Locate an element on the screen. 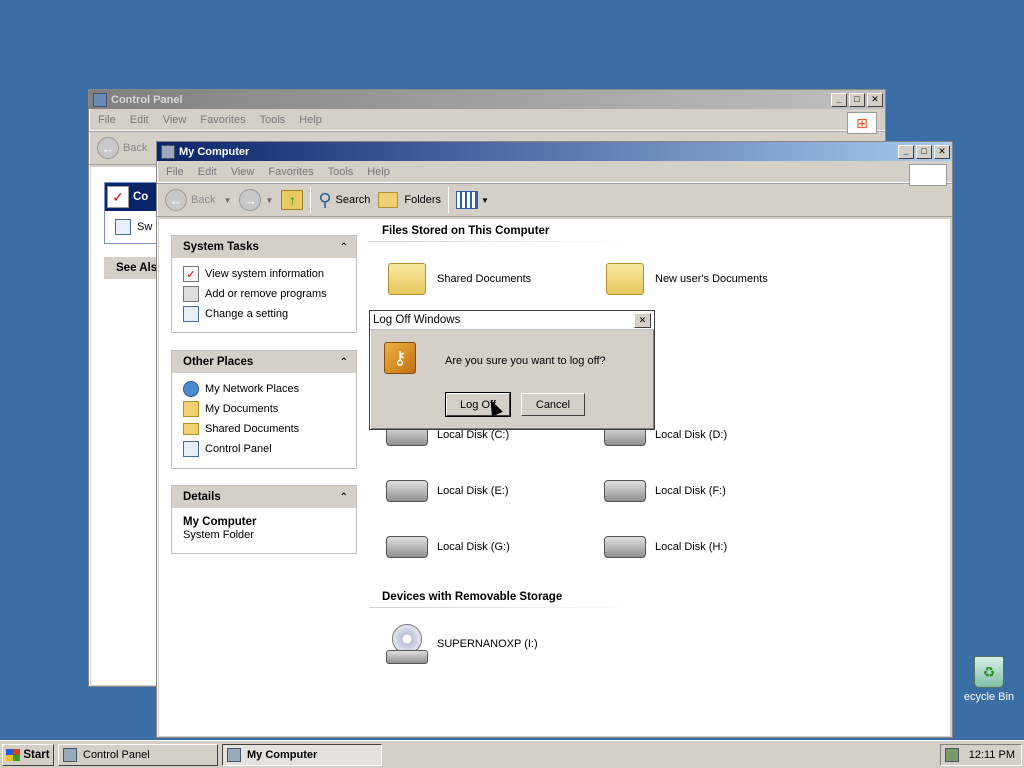 The image size is (1024, 768). add-remove-programs-link: Add or remove programs is located at coordinates (264, 294).